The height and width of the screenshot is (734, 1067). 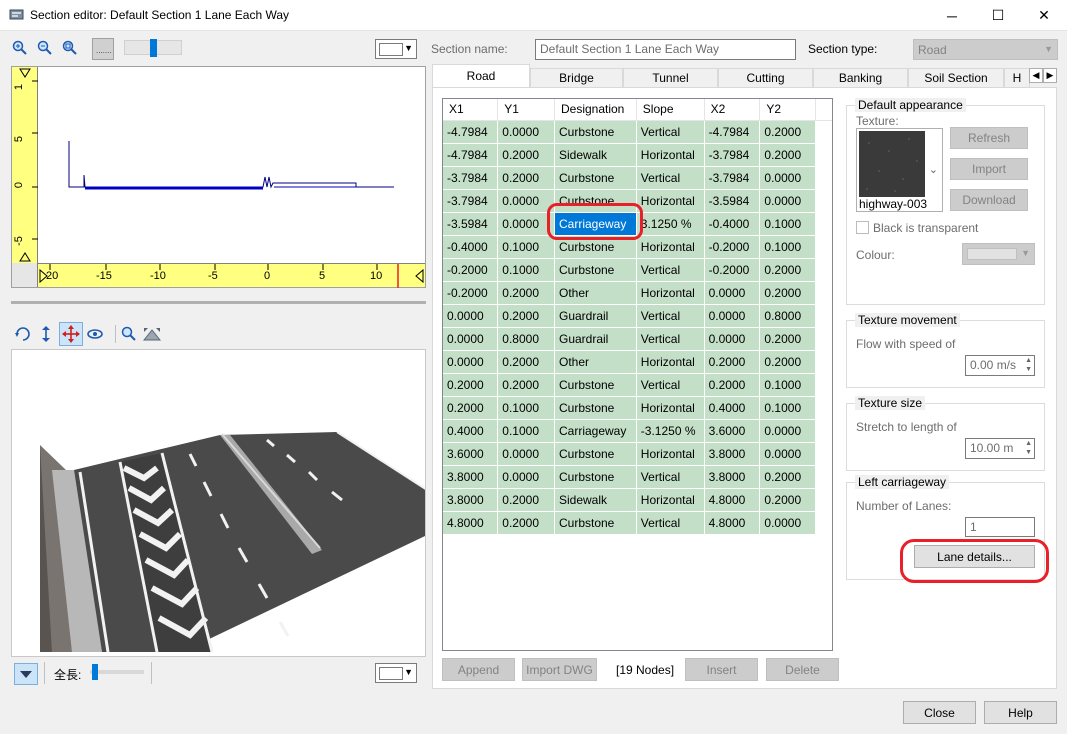 I want to click on tab-bridge: Bridge, so click(x=576, y=77).